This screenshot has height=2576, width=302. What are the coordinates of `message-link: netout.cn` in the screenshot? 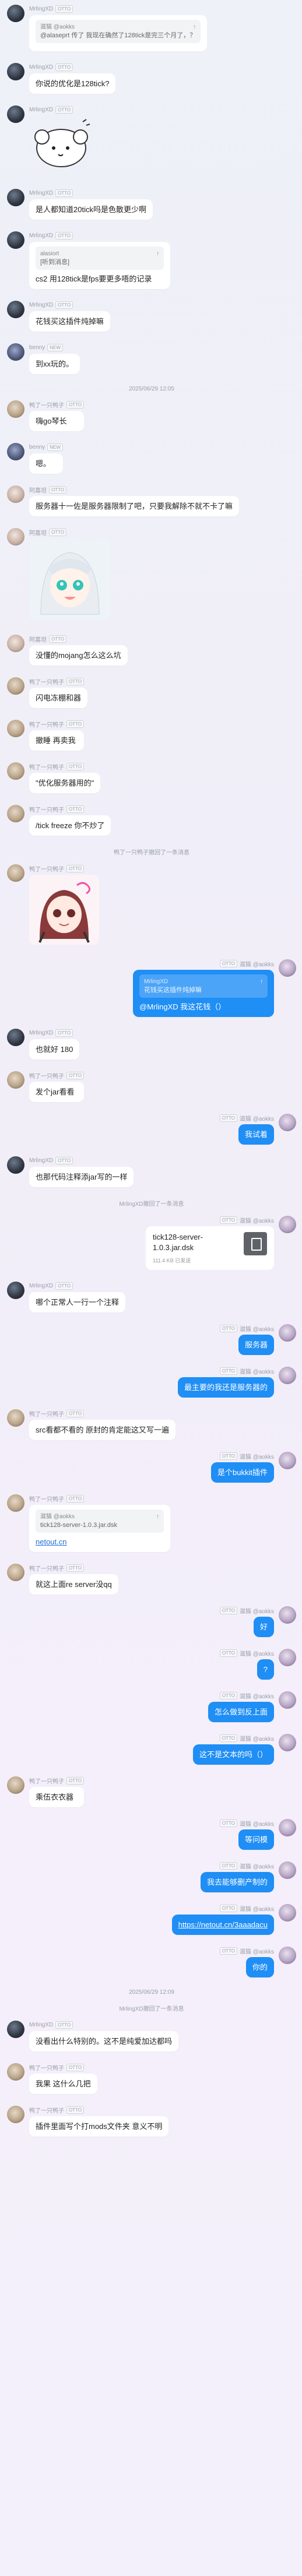 It's located at (51, 1541).